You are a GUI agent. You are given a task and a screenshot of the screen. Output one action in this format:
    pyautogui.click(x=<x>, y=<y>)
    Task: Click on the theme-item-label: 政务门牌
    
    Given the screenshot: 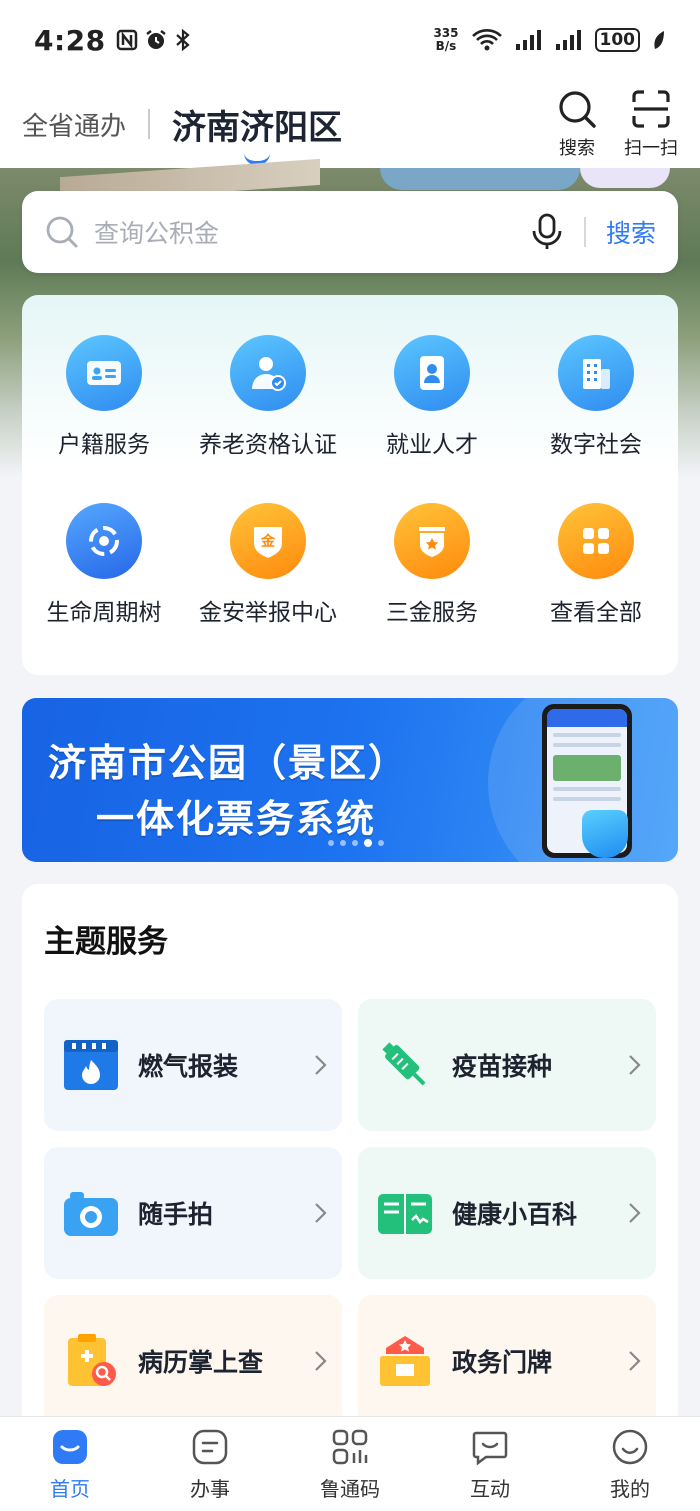 What is the action you would take?
    pyautogui.click(x=502, y=1362)
    